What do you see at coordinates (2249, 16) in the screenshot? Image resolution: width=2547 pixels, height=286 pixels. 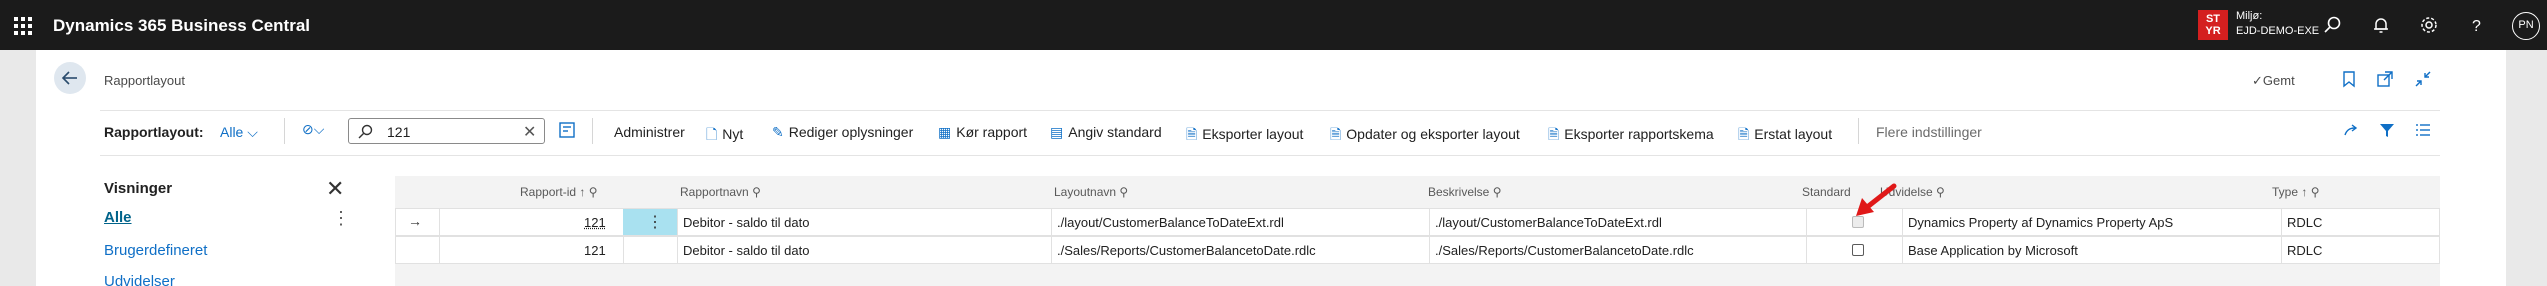 I see `environment-label: Miljø:` at bounding box center [2249, 16].